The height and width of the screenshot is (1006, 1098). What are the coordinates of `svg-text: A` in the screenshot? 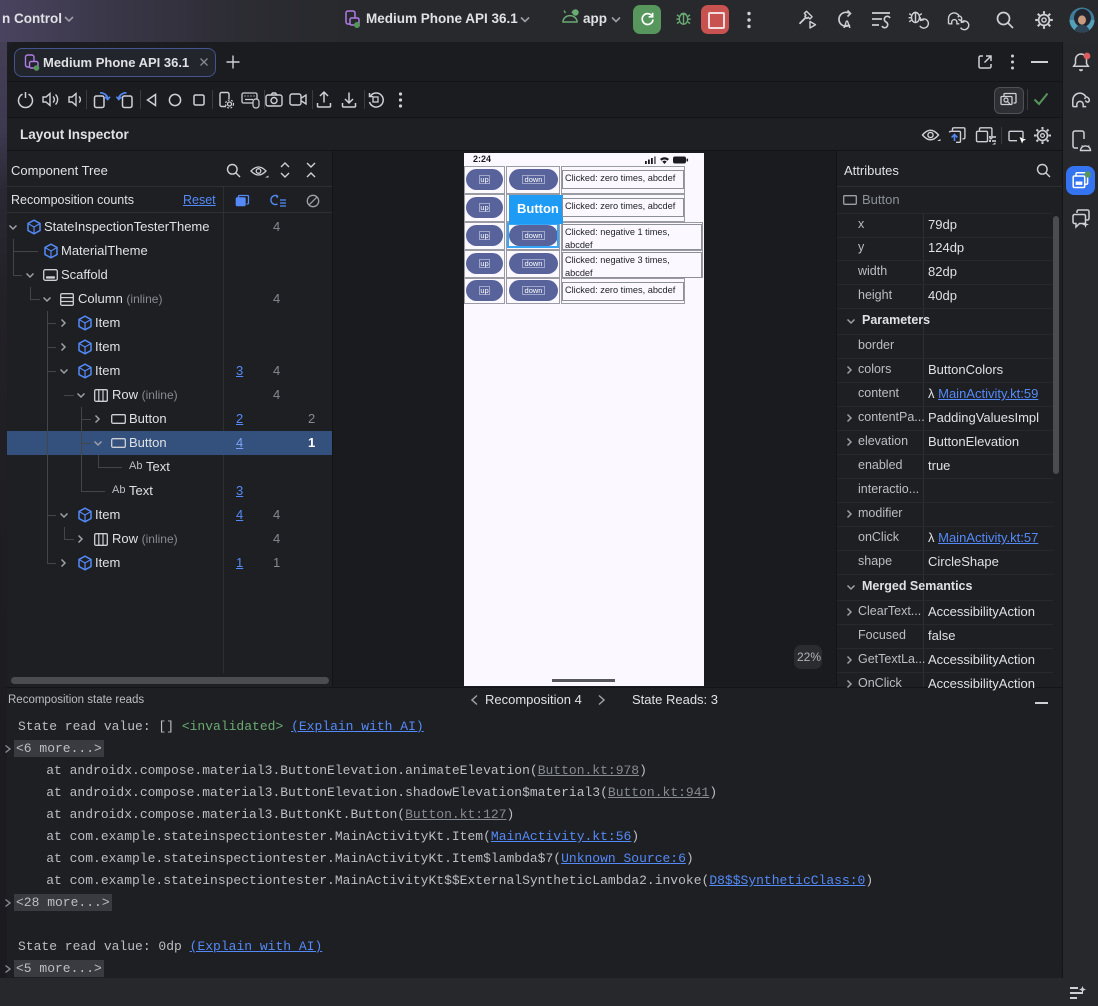 It's located at (847, 25).